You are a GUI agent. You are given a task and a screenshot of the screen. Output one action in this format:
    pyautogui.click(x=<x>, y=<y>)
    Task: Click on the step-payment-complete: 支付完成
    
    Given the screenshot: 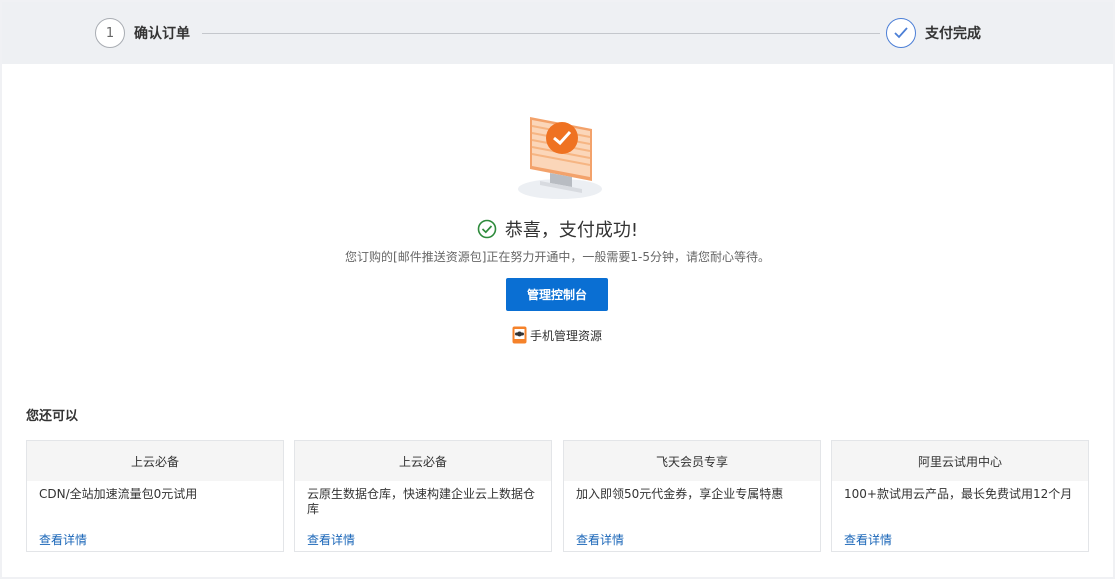 What is the action you would take?
    pyautogui.click(x=933, y=33)
    